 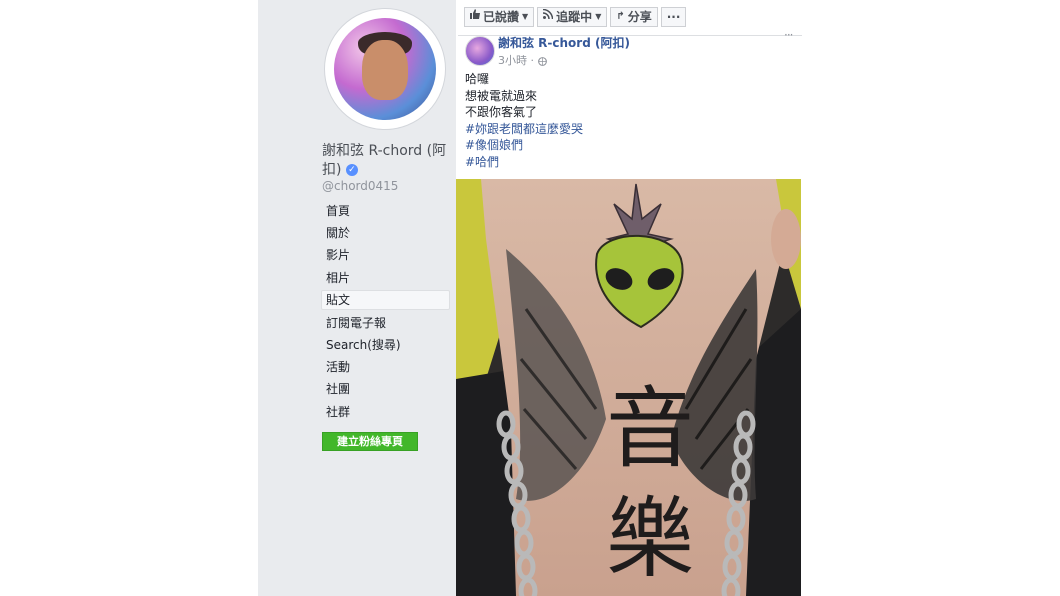 What do you see at coordinates (789, 35) in the screenshot?
I see `post-options-icon: ···` at bounding box center [789, 35].